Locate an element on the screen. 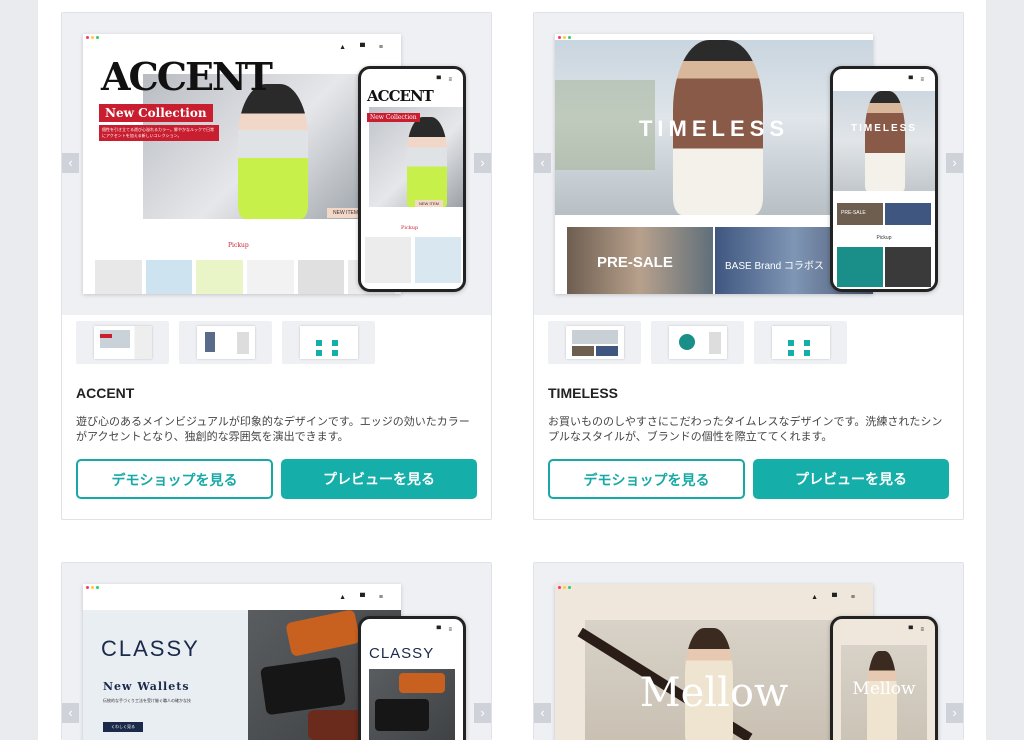 The width and height of the screenshot is (1024, 740). phone-banner: New Collection is located at coordinates (393, 117).